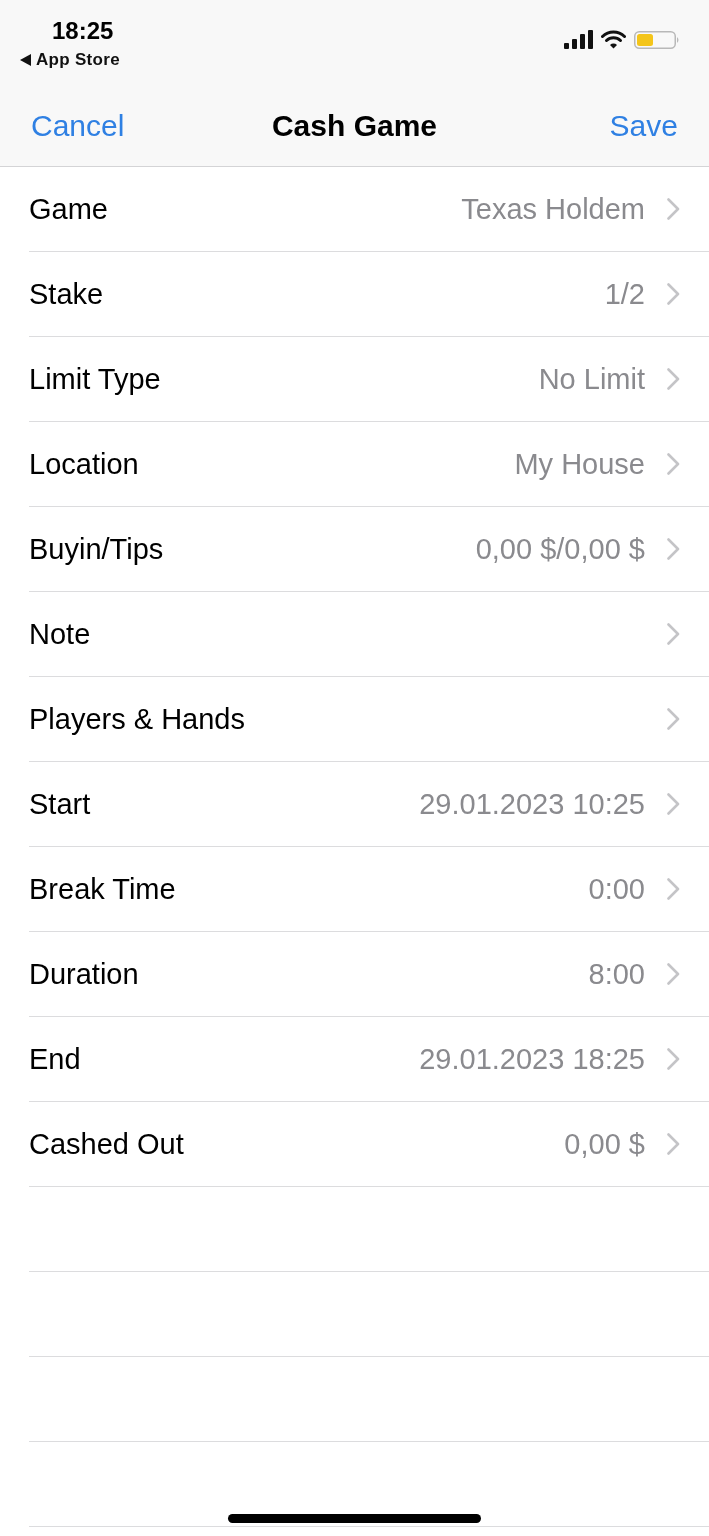  Describe the element at coordinates (553, 209) in the screenshot. I see `row-value: Texas Holdem` at that location.